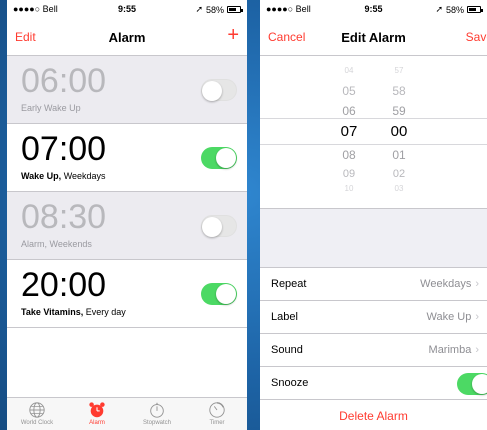 The height and width of the screenshot is (430, 487). What do you see at coordinates (217, 423) in the screenshot?
I see `tab-label: Timer` at bounding box center [217, 423].